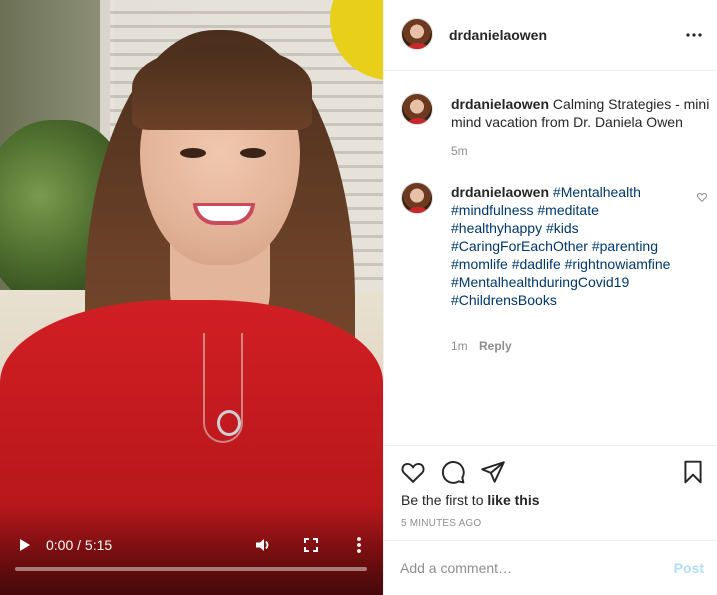  Describe the element at coordinates (24, 545) in the screenshot. I see `play-icon` at that location.